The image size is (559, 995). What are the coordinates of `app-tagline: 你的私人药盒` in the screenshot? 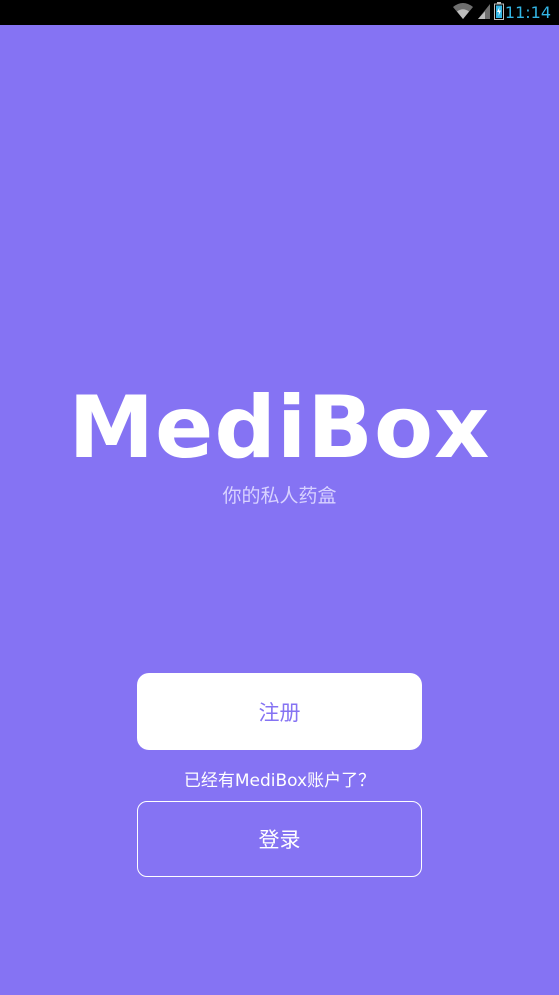 It's located at (279, 496).